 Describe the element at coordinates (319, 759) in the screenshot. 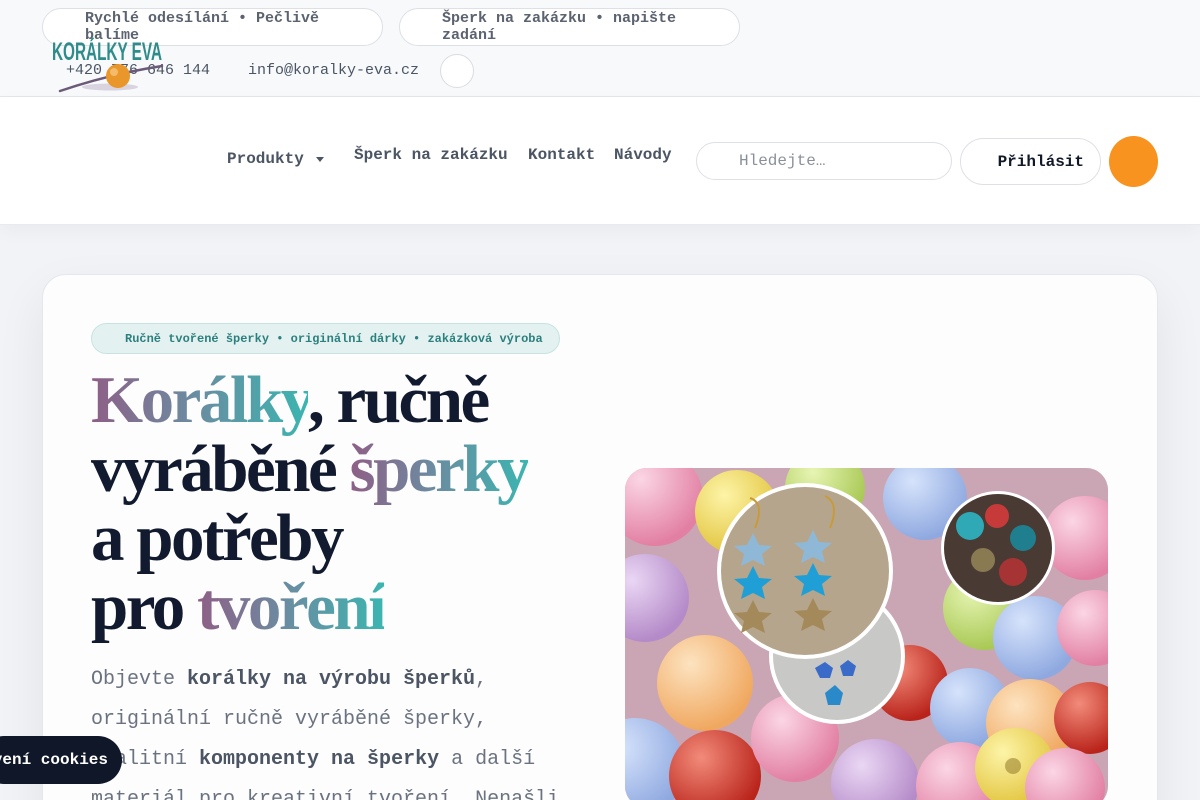

I see `intro-link-komponenty: komponenty na šperky` at that location.